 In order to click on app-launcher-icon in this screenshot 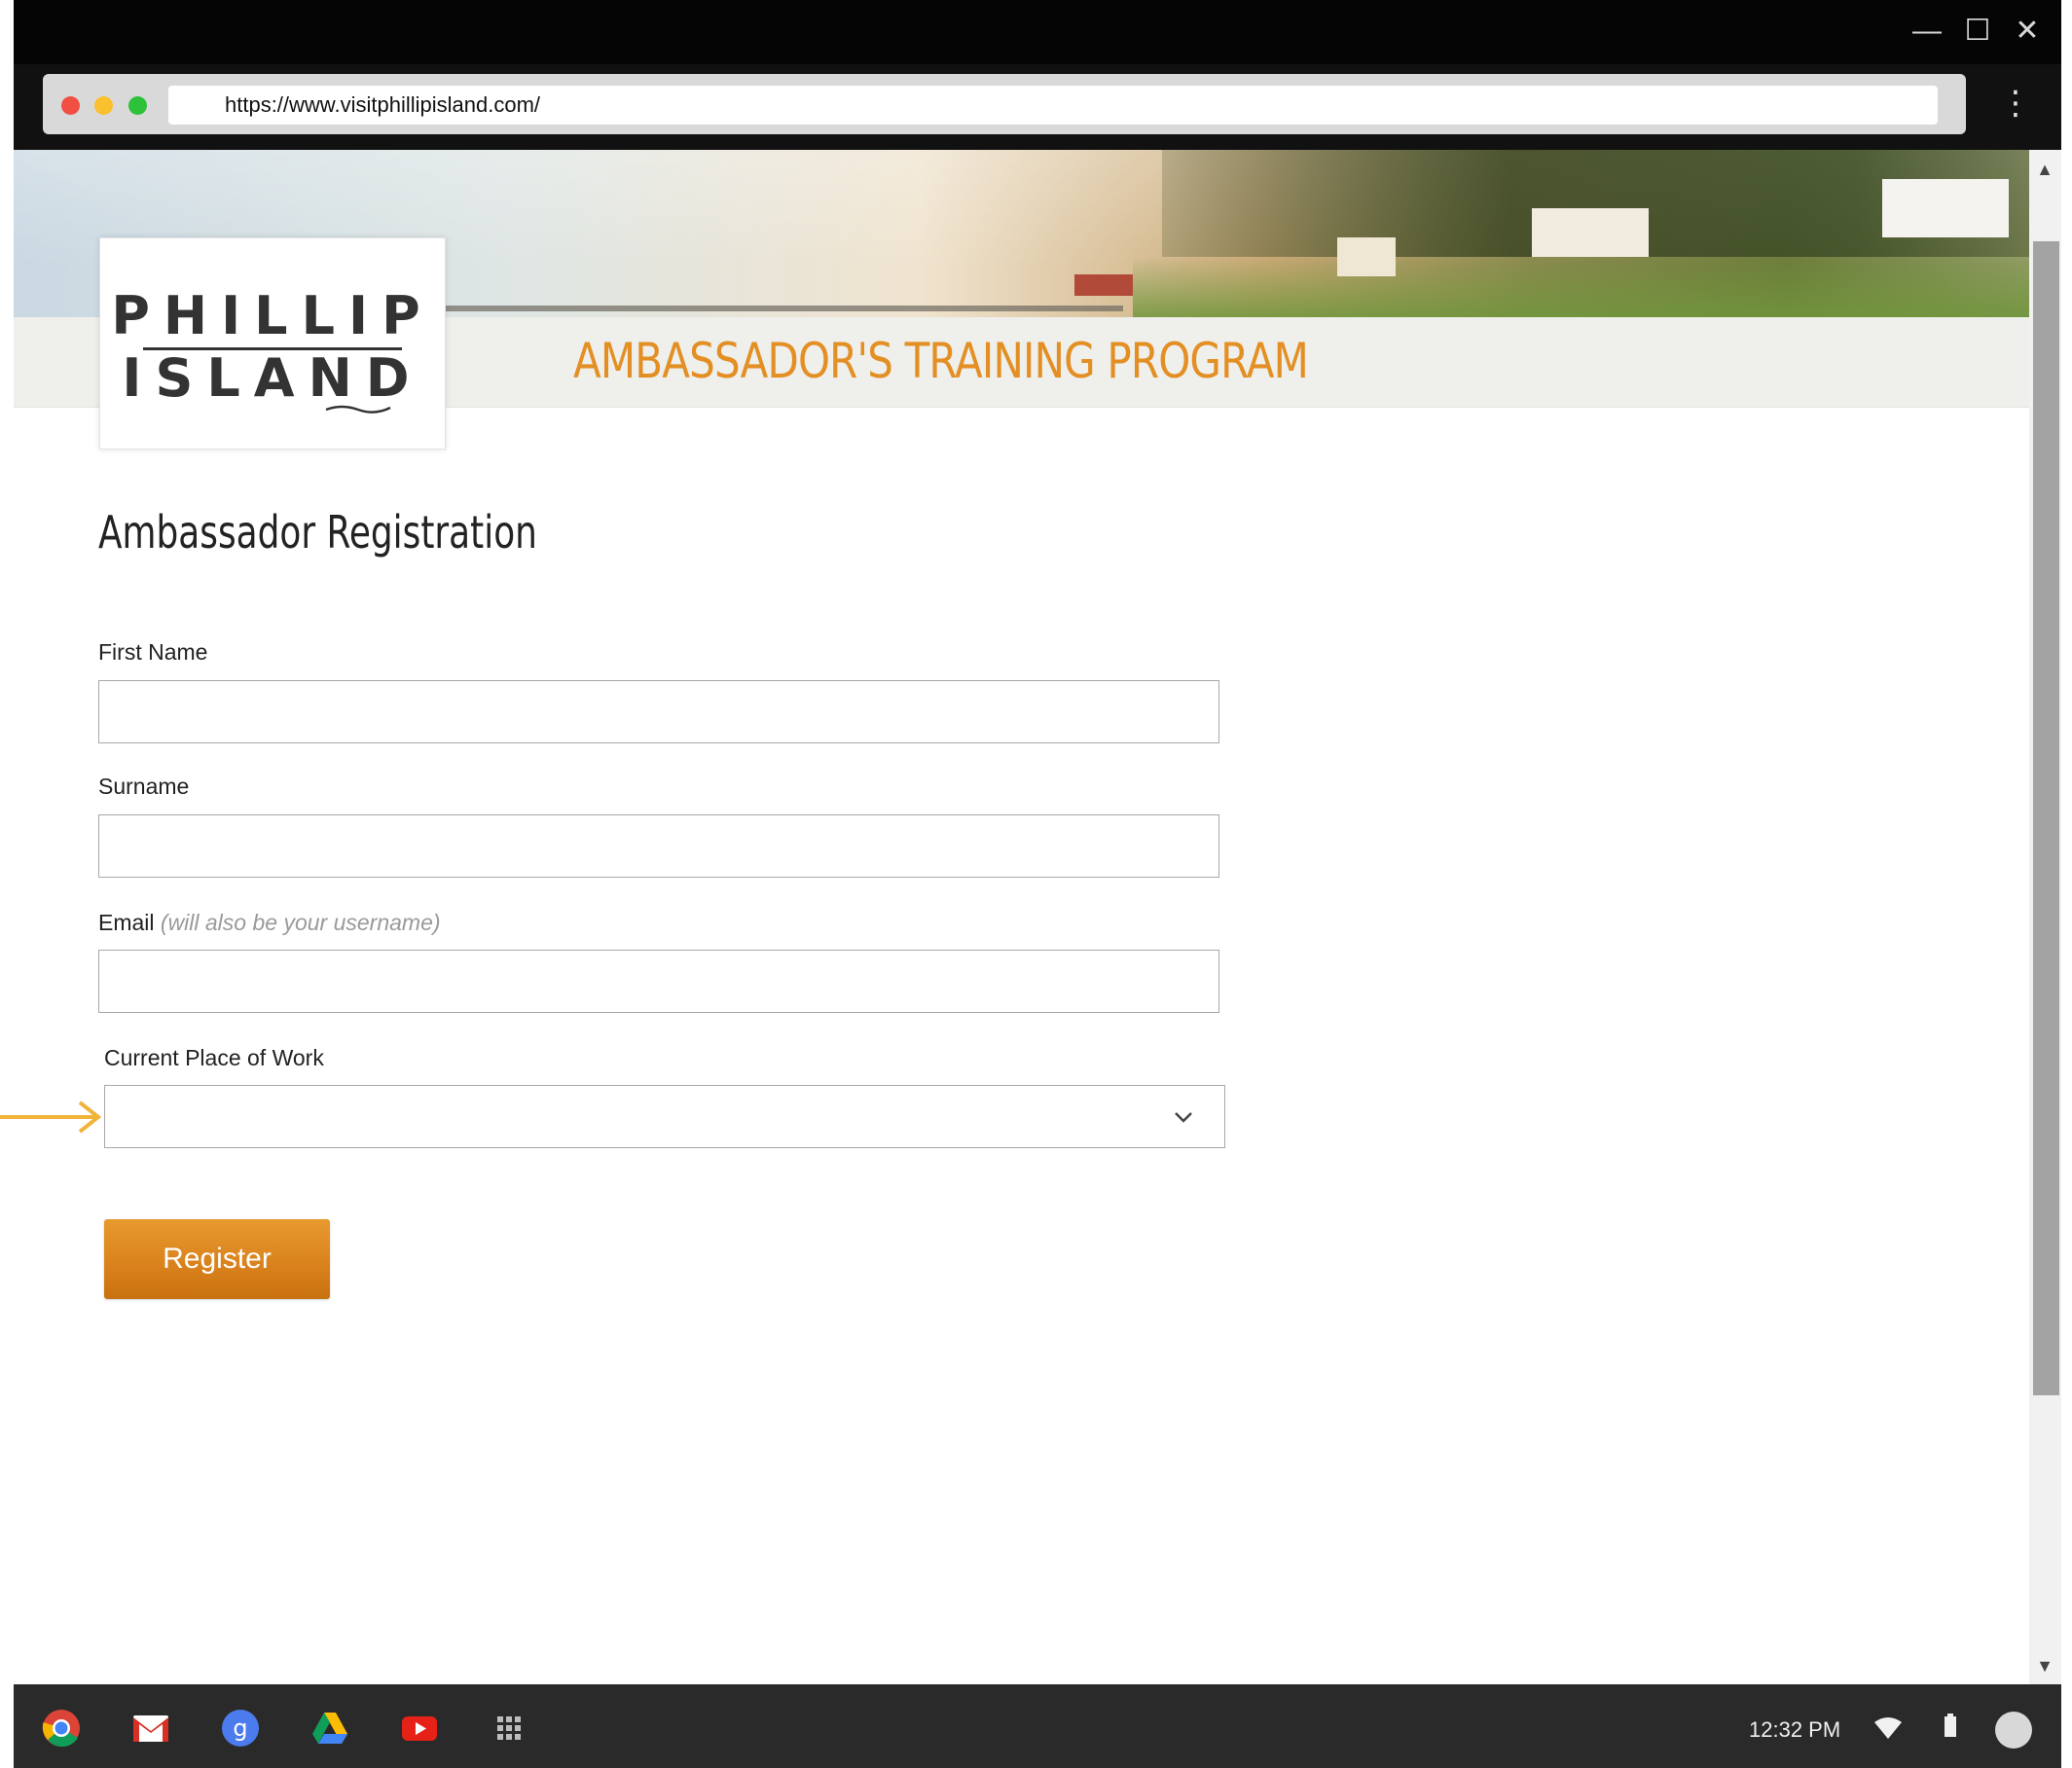, I will do `click(509, 1728)`.